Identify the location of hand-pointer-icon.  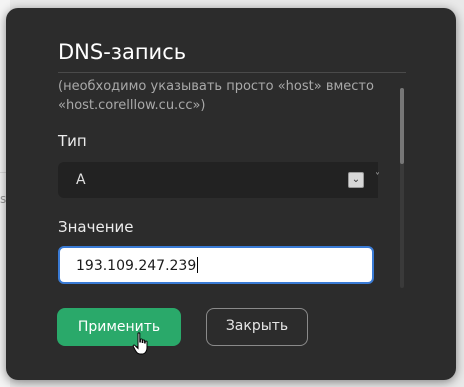
(140, 343).